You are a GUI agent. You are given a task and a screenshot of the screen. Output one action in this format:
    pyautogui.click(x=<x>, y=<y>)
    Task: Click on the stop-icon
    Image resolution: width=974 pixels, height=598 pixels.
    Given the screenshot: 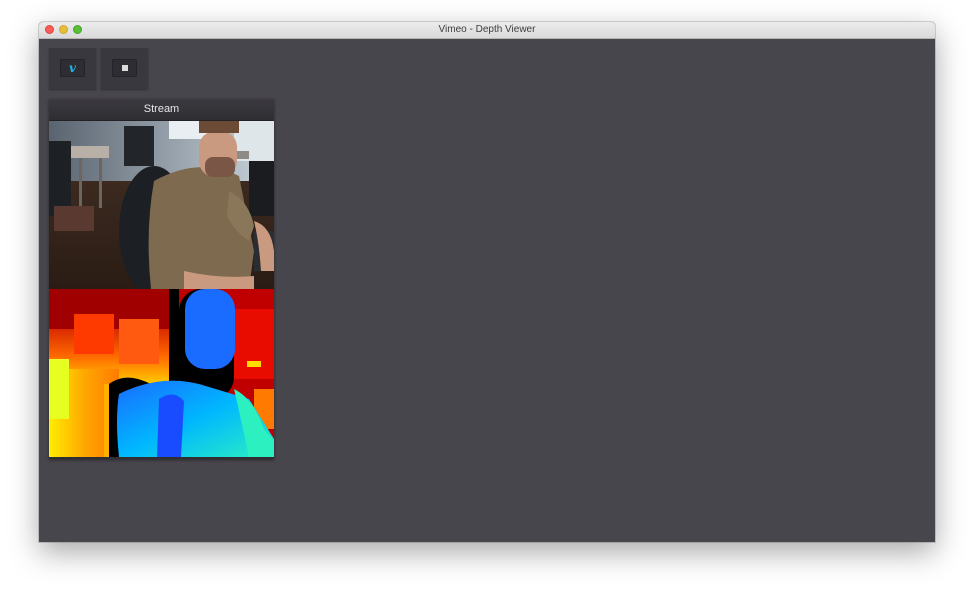 What is the action you would take?
    pyautogui.click(x=124, y=68)
    